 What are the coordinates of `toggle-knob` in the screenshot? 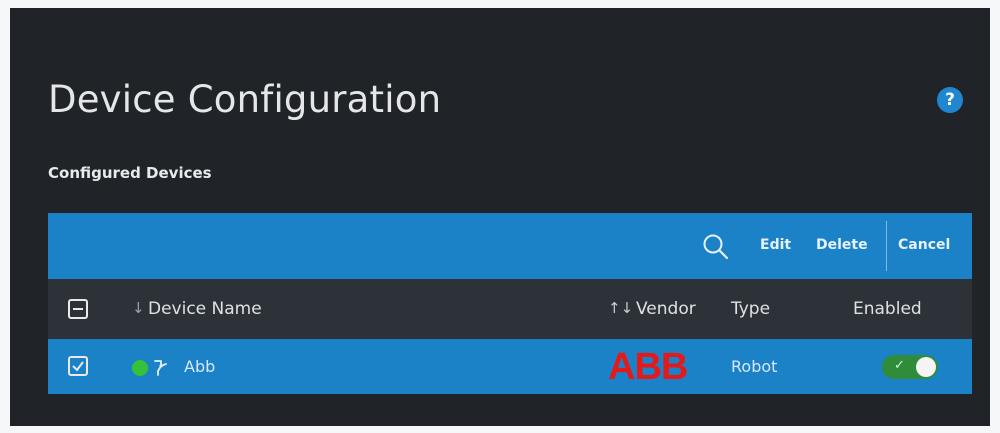 It's located at (926, 367).